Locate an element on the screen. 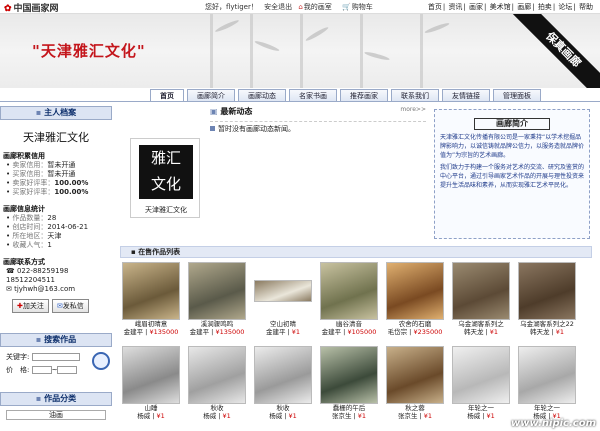 The height and width of the screenshot is (431, 600). artwork-card: 乌金湖客系列之 韩天龙 | ¥1 is located at coordinates (481, 299).